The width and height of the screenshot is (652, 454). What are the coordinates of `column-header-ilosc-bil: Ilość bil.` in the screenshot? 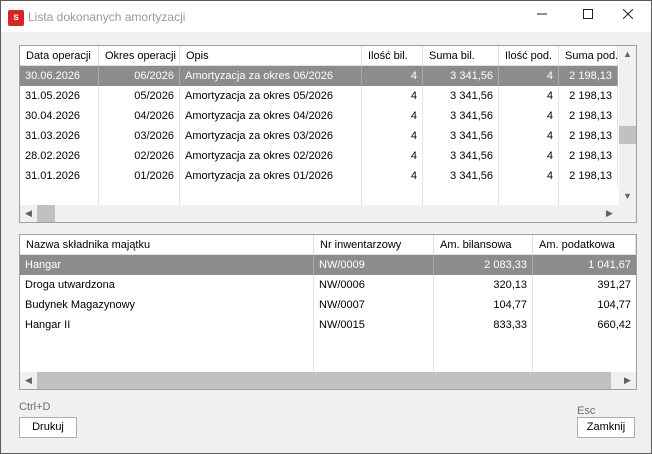 It's located at (392, 56).